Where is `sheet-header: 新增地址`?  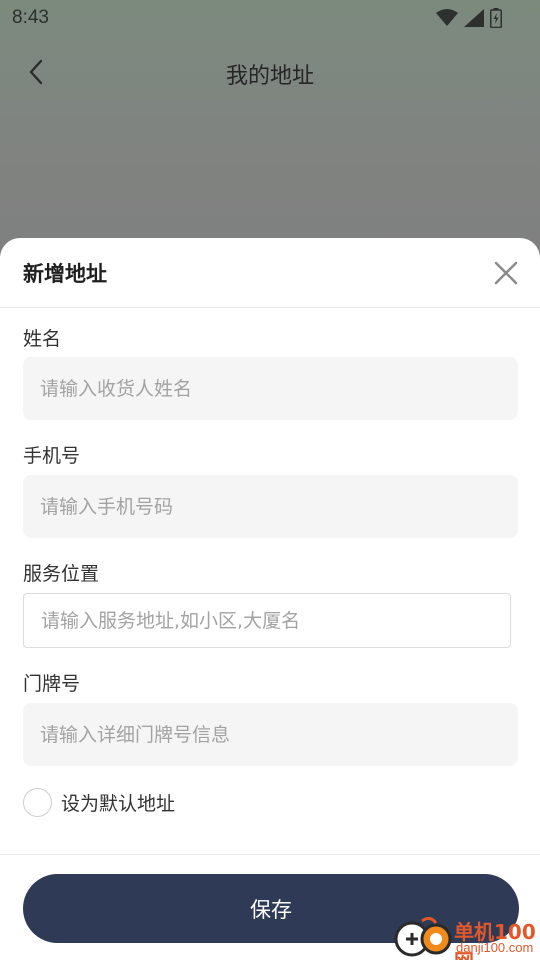 sheet-header: 新增地址 is located at coordinates (270, 273).